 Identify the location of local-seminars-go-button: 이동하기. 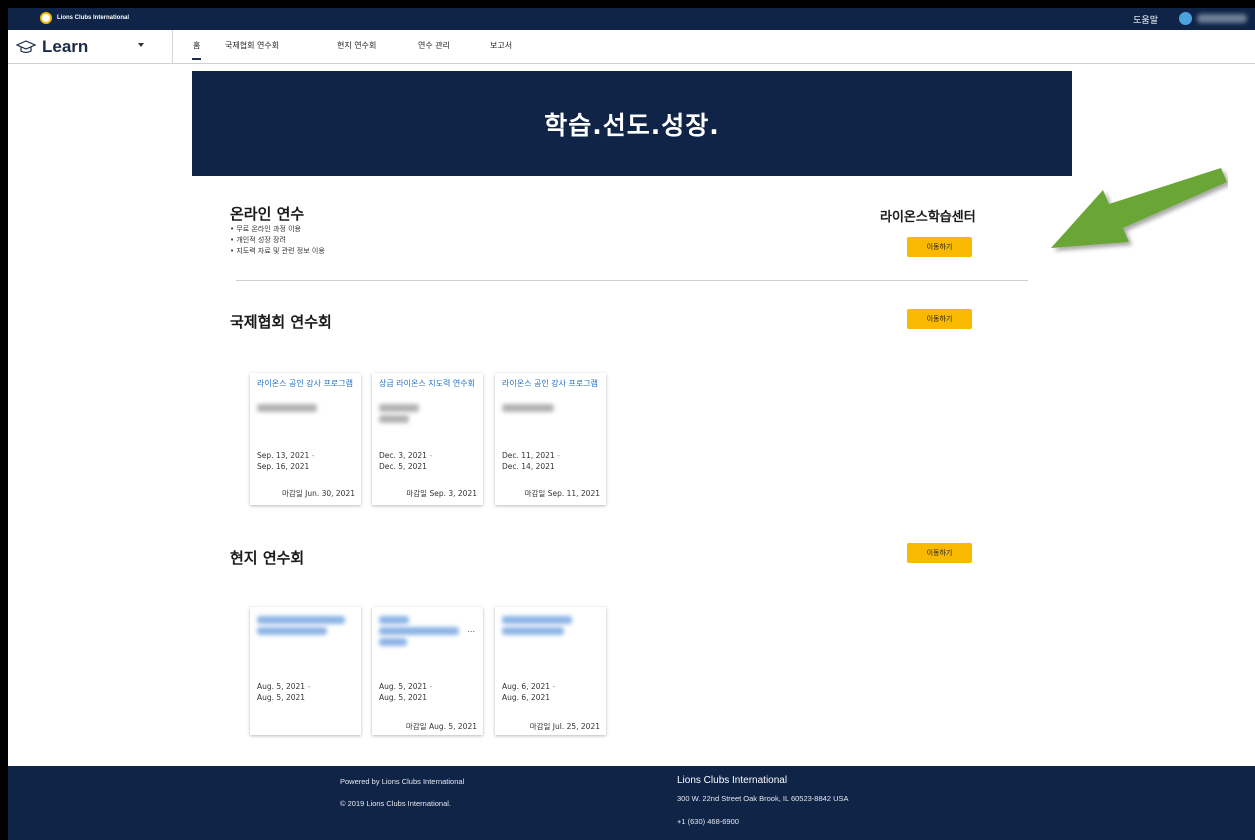
(939, 553).